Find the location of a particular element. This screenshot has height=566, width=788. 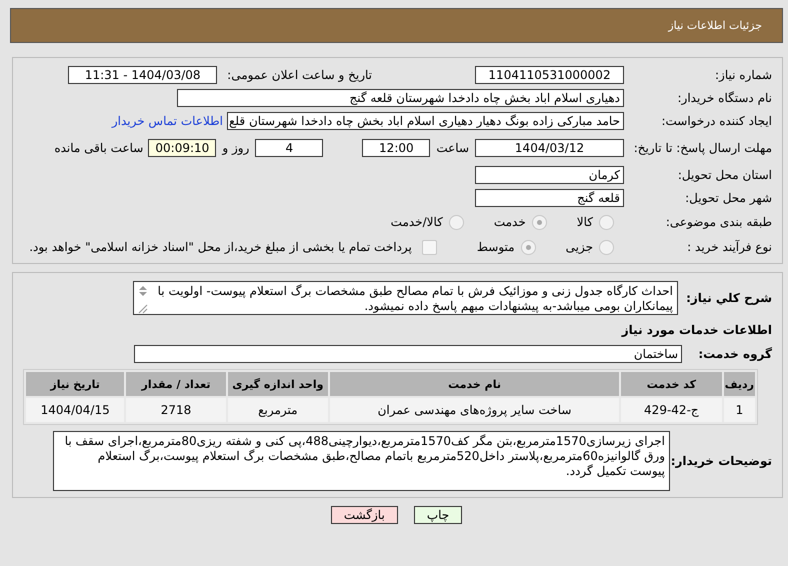

radio-label: کالا/خدمت is located at coordinates (416, 222).